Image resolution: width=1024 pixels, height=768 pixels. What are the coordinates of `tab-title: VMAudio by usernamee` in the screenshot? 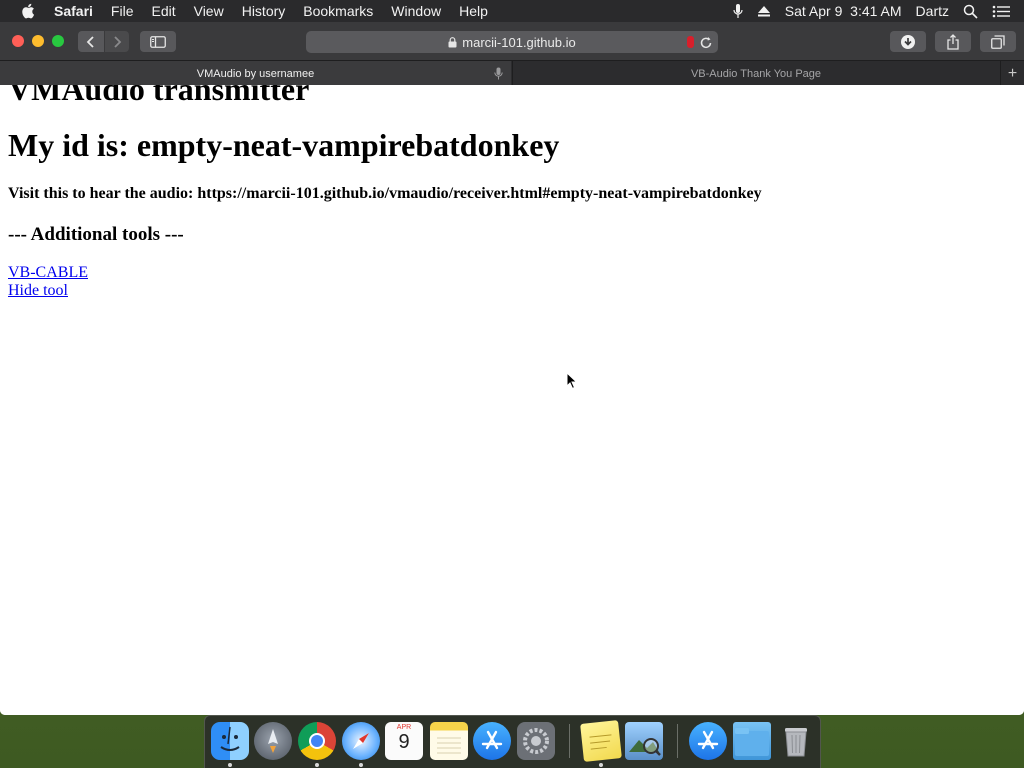 It's located at (255, 73).